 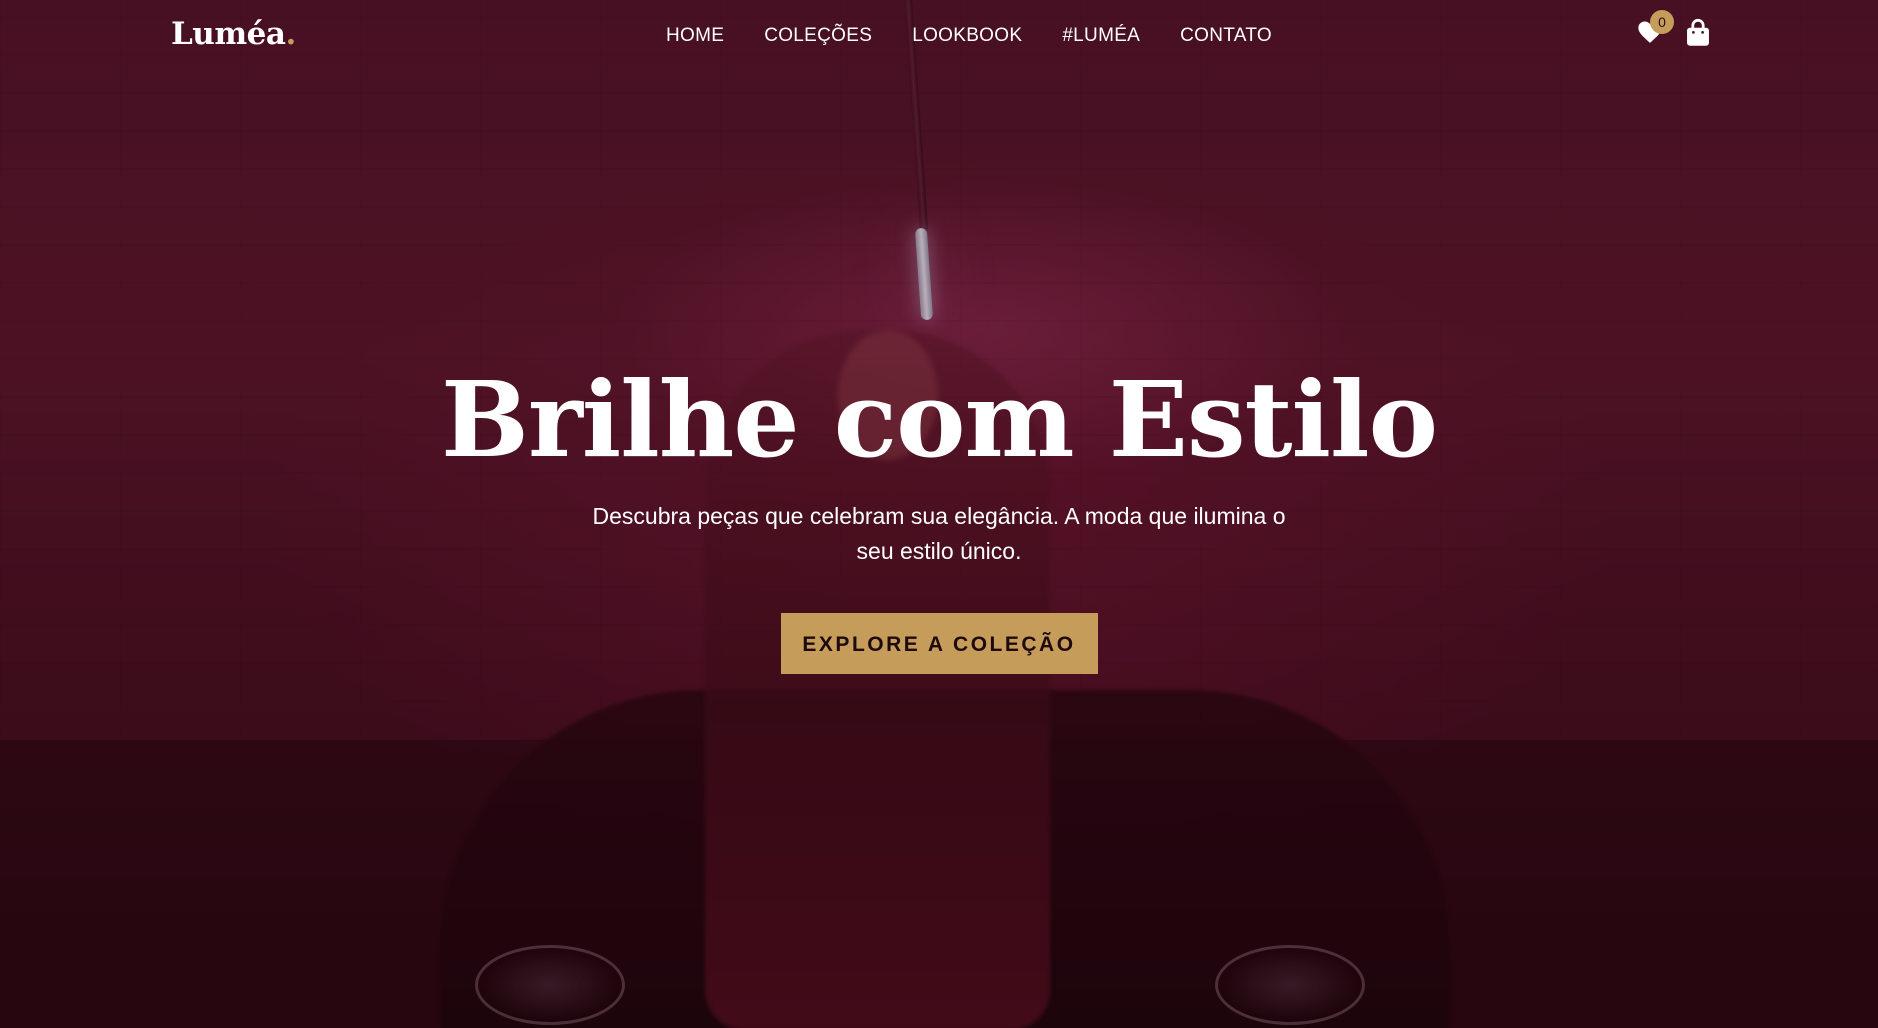 I want to click on nav-item-colecoes: COLEÇÕES, so click(x=818, y=36).